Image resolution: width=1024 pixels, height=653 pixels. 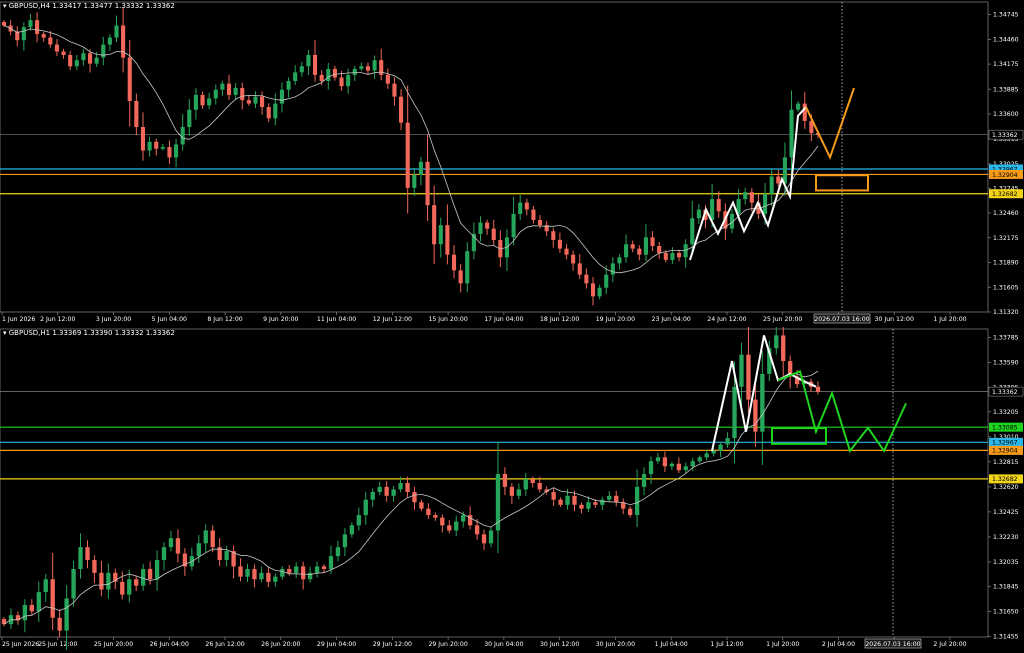 What do you see at coordinates (1006, 512) in the screenshot?
I see `price-tick-label: 1.32425` at bounding box center [1006, 512].